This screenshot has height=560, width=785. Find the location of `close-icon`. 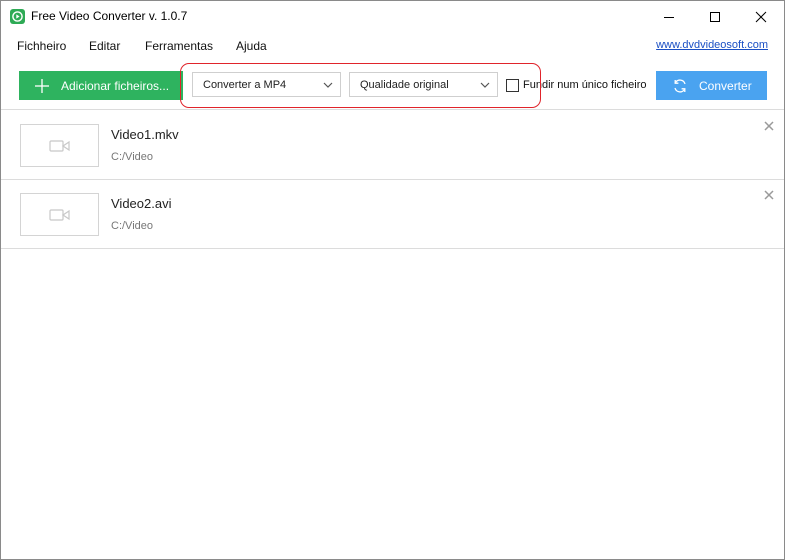

close-icon is located at coordinates (761, 16).